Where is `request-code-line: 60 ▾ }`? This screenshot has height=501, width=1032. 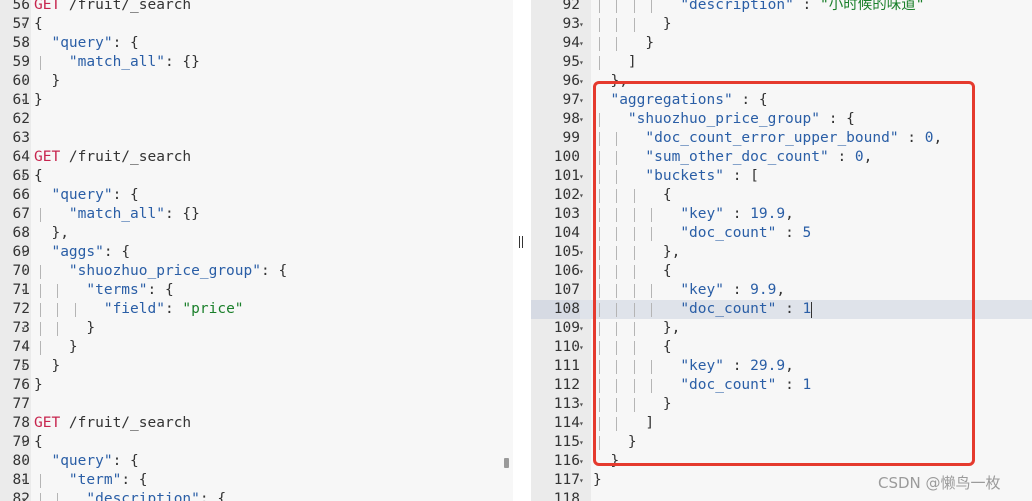 request-code-line: 60 ▾ } is located at coordinates (256, 81).